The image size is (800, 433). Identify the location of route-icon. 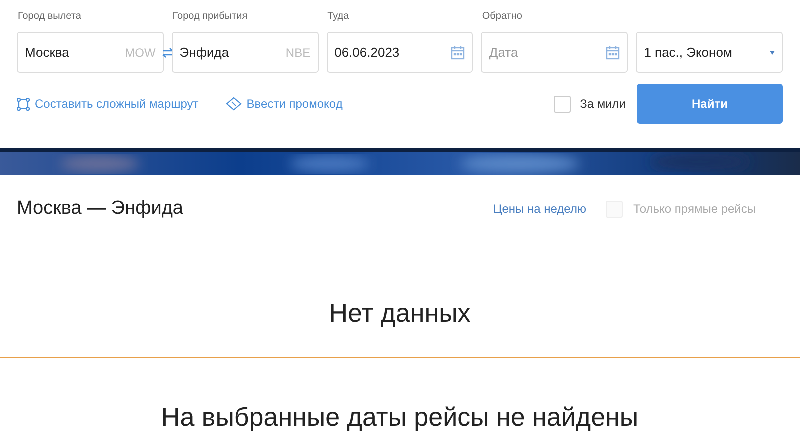
(23, 104).